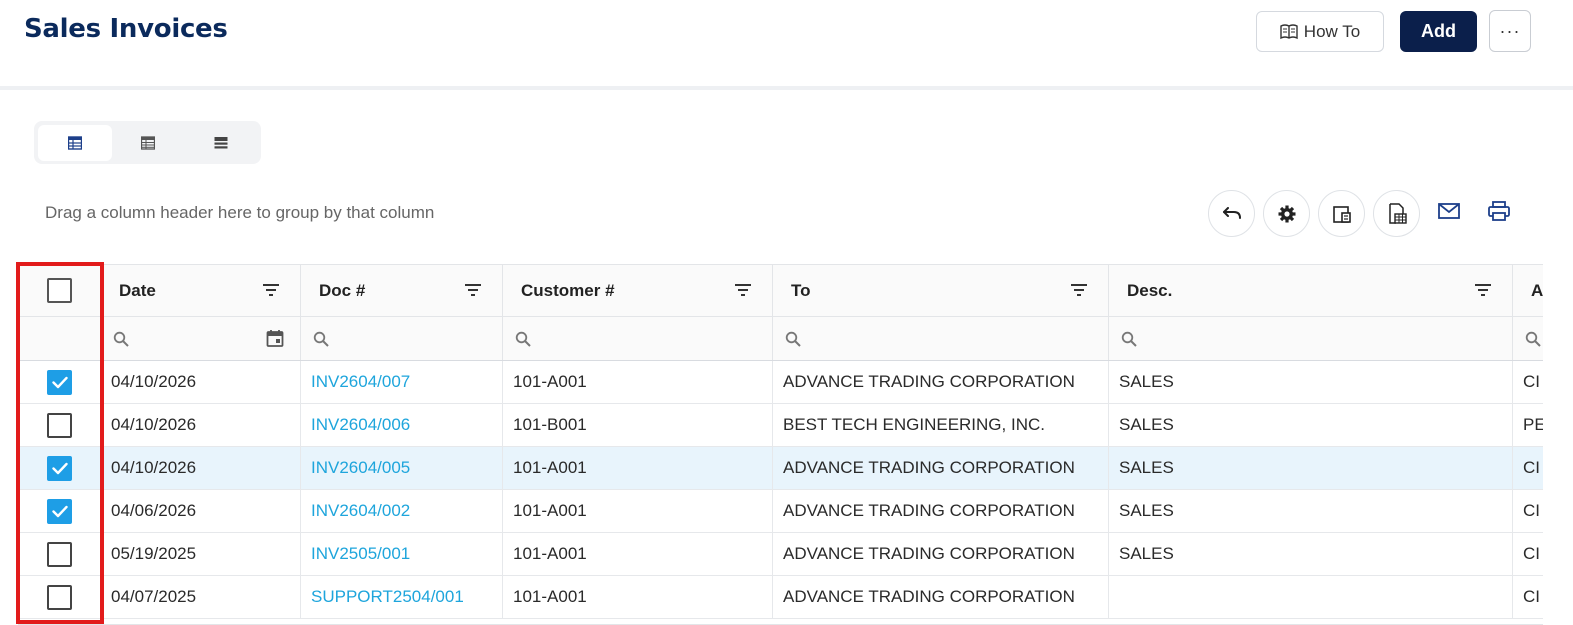  I want to click on print-button, so click(1499, 211).